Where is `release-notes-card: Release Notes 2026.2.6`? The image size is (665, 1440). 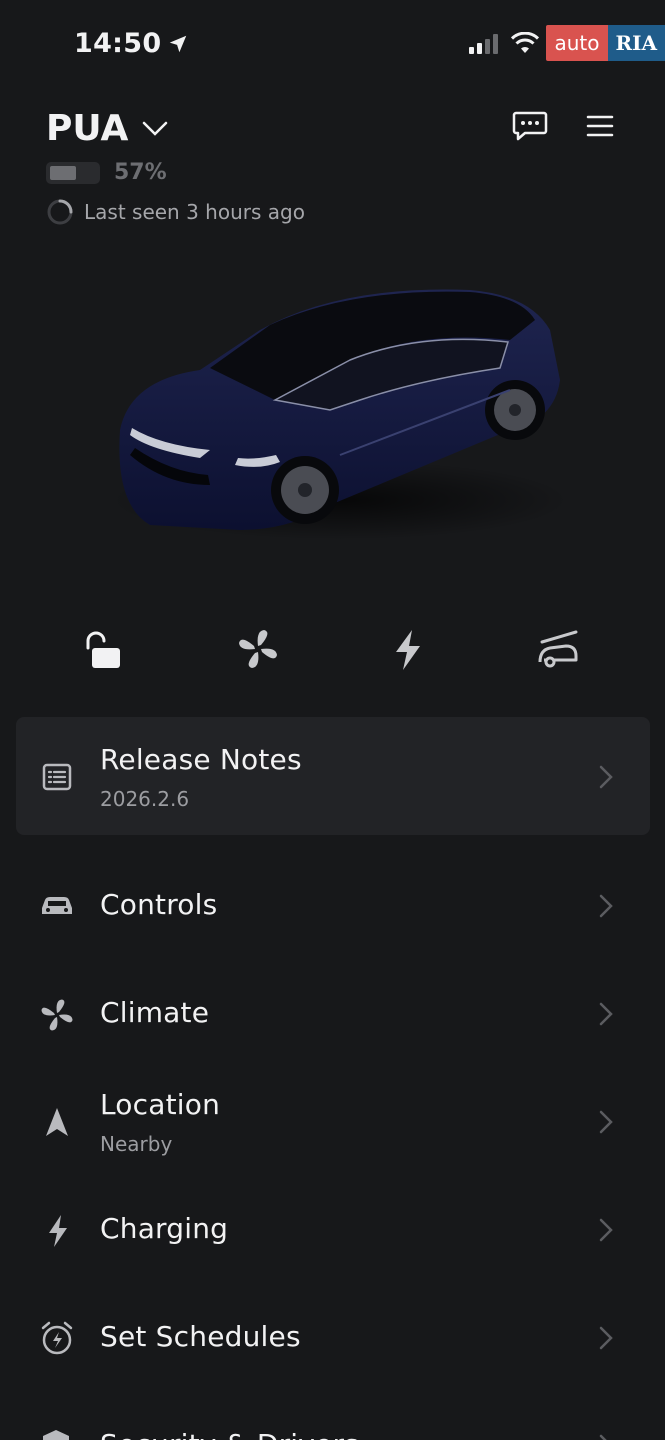 release-notes-card: Release Notes 2026.2.6 is located at coordinates (333, 776).